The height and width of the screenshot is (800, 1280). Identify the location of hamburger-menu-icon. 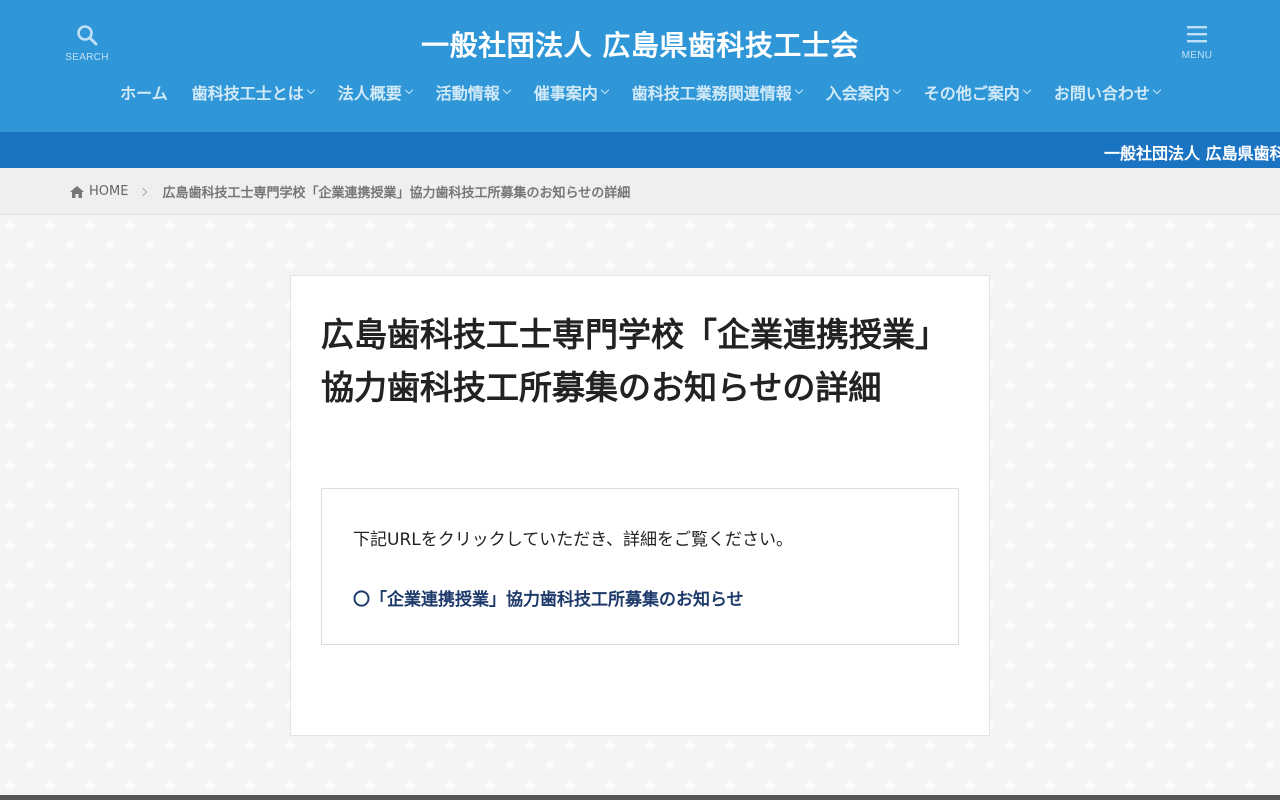
(1197, 34).